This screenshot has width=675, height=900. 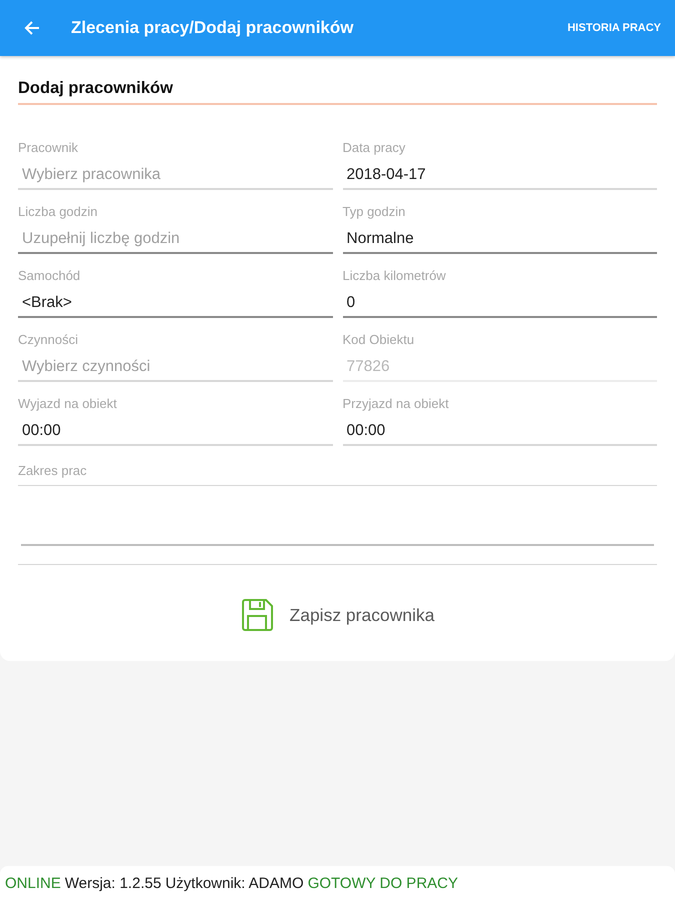 I want to click on field-label: Liczba godzin, so click(x=58, y=212).